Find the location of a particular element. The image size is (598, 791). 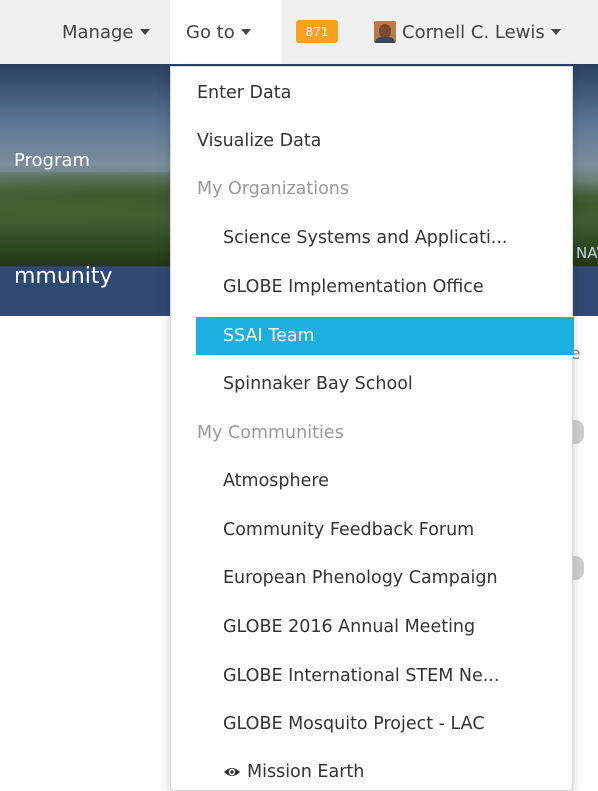

goto-menu-label: Go to is located at coordinates (210, 32).